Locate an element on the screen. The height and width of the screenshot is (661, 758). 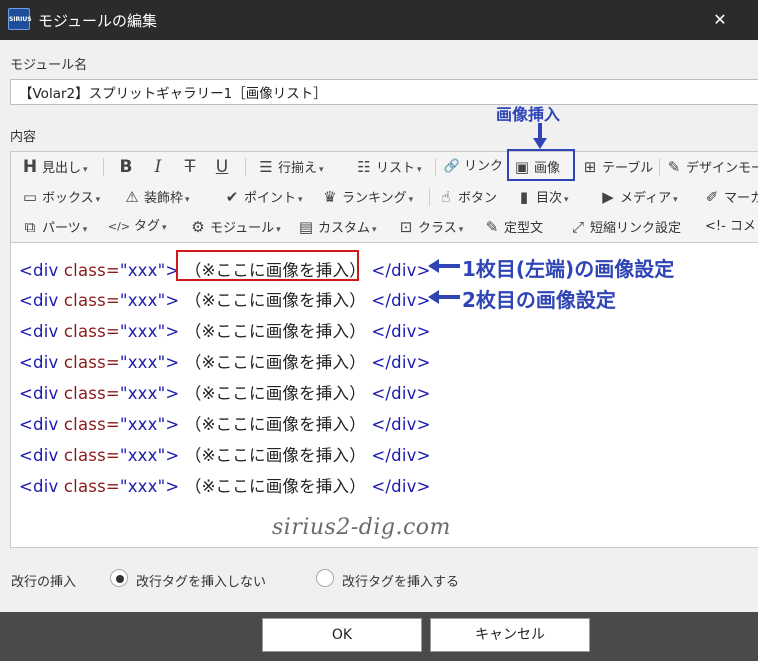
underline-button: U is located at coordinates (223, 167).